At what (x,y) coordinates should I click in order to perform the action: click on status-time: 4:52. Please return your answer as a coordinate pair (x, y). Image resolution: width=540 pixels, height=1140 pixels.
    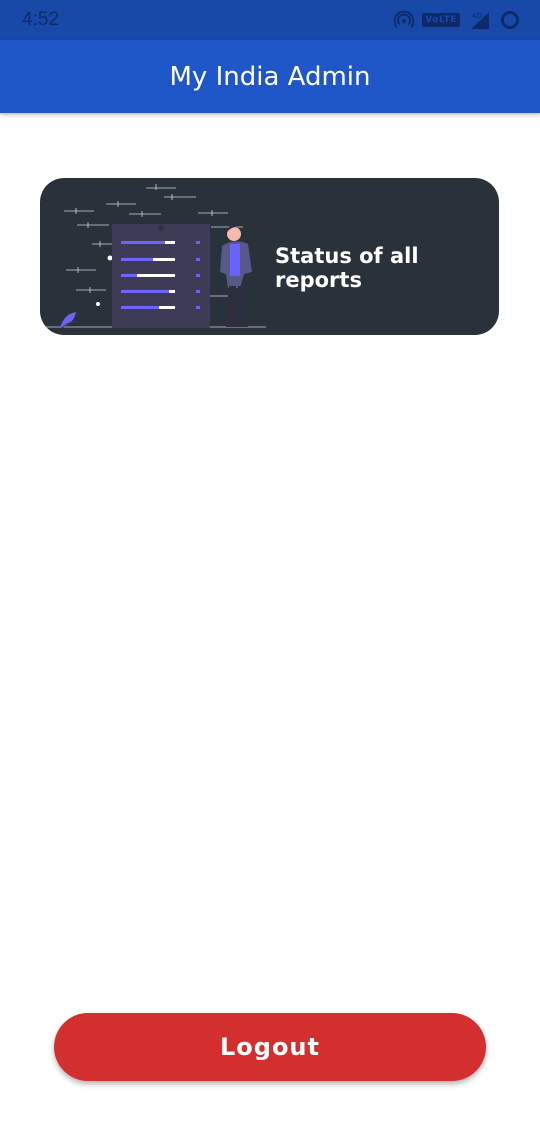
    Looking at the image, I should click on (40, 19).